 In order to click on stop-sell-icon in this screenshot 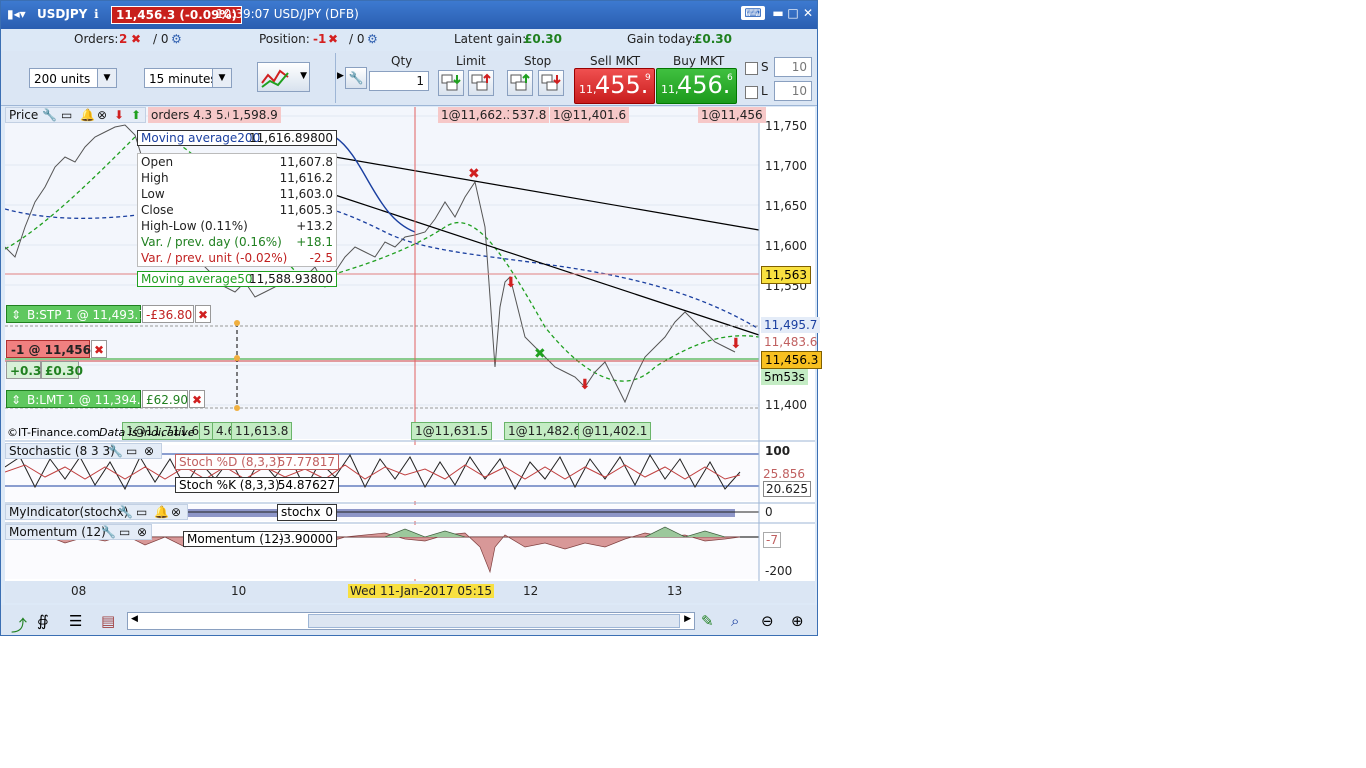, I will do `click(551, 82)`.